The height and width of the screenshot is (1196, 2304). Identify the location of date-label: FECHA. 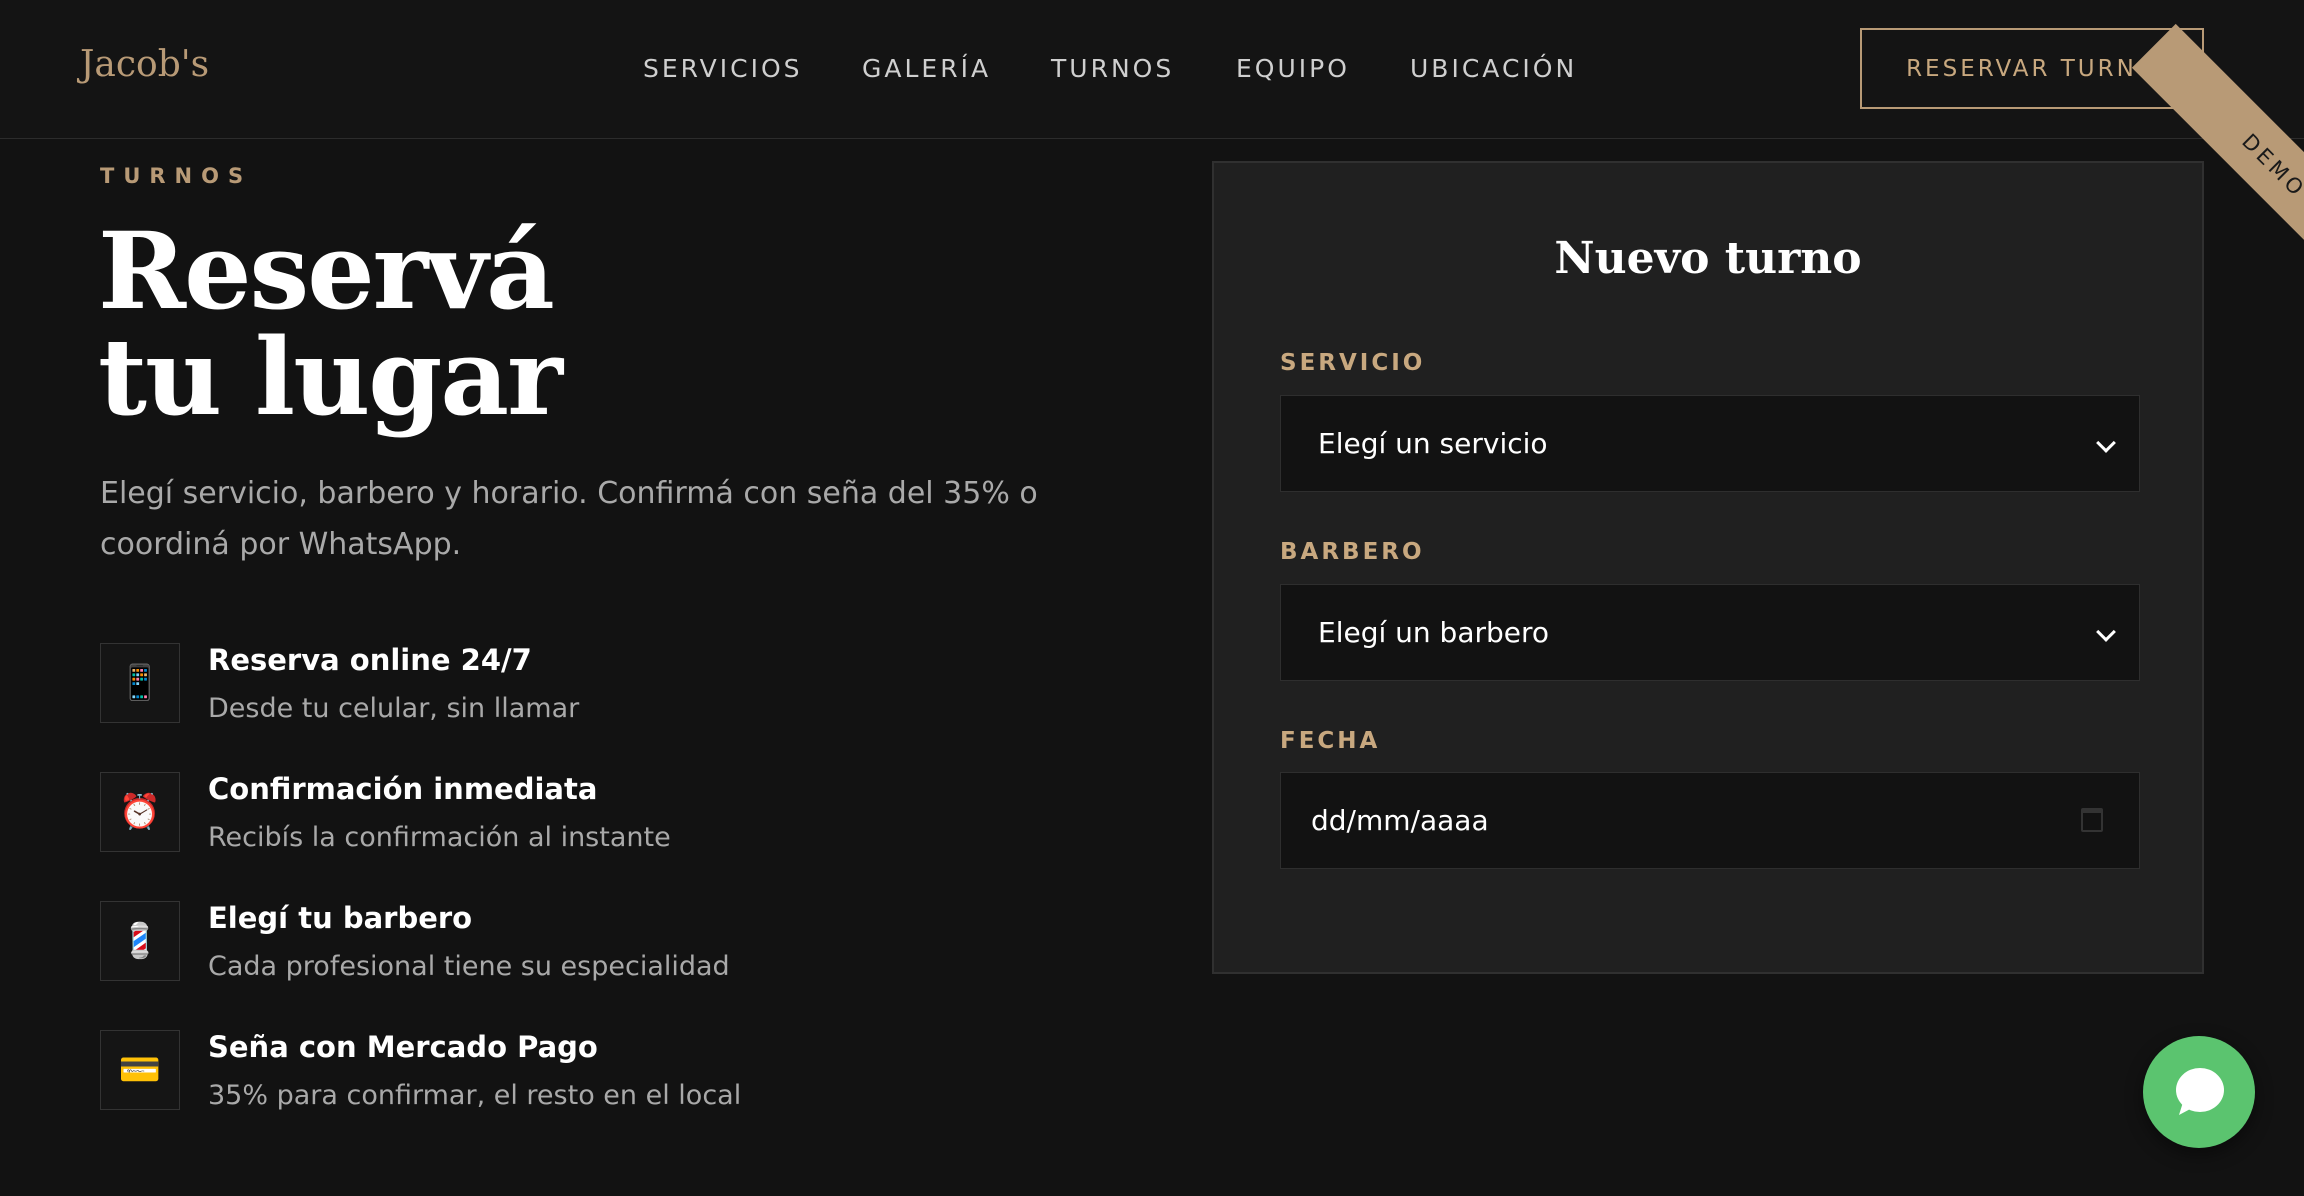
(1330, 741).